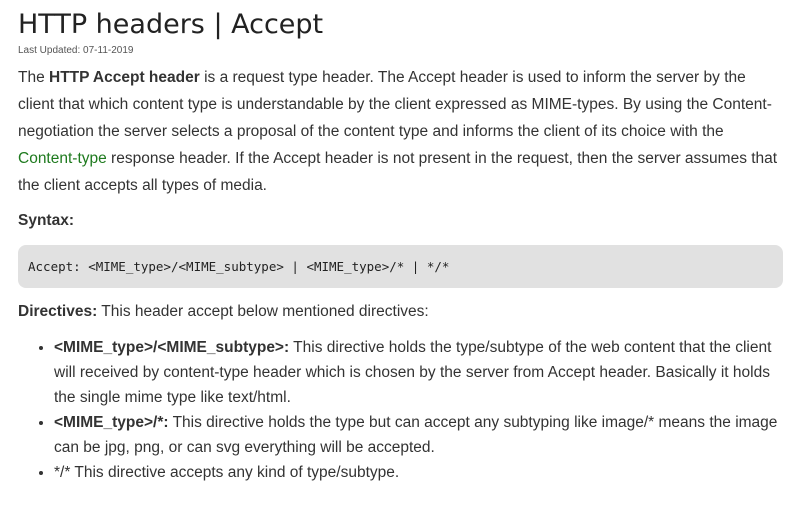 The width and height of the screenshot is (805, 508). What do you see at coordinates (124, 77) in the screenshot?
I see `intro-bold-term: HTTP Accept header` at bounding box center [124, 77].